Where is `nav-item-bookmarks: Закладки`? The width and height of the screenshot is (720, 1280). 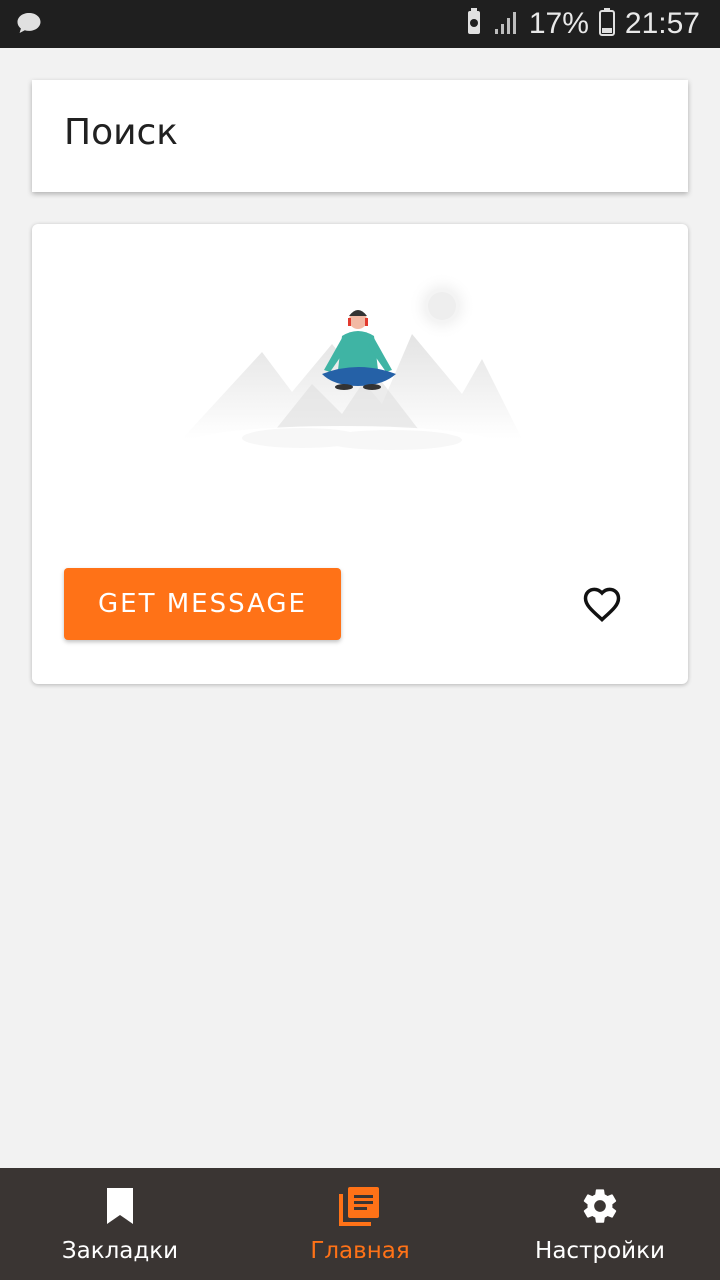 nav-item-bookmarks: Закладки is located at coordinates (120, 1224).